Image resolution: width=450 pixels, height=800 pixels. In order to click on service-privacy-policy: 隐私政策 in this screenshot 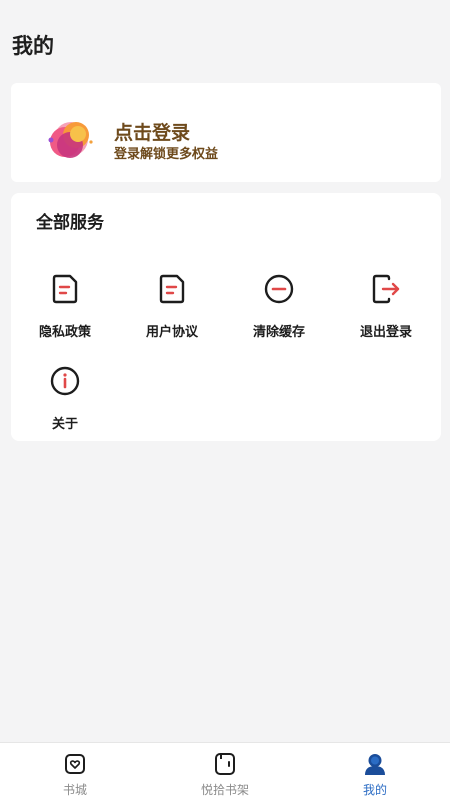, I will do `click(65, 306)`.